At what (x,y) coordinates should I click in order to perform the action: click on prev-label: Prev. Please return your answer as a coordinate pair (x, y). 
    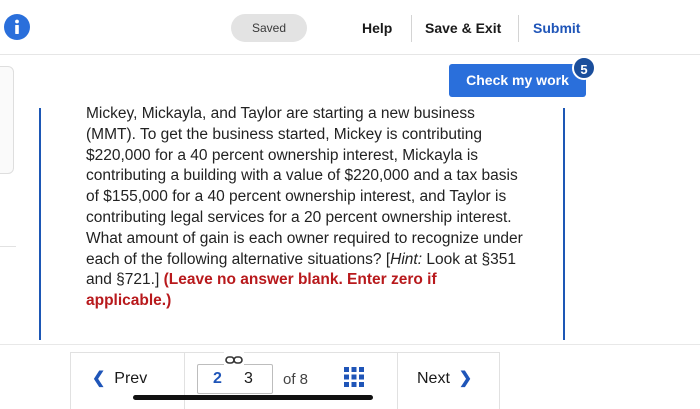
    Looking at the image, I should click on (131, 378).